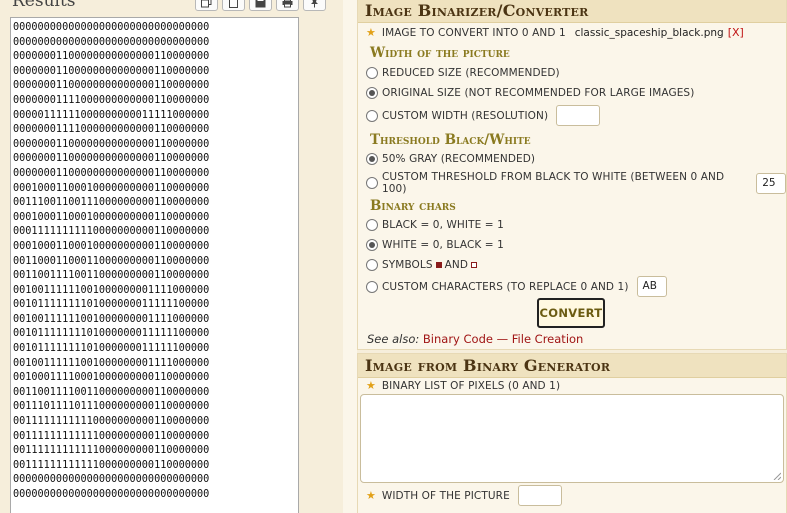 The width and height of the screenshot is (787, 513). What do you see at coordinates (465, 115) in the screenshot?
I see `width-option-label: Custom width (resolution)` at bounding box center [465, 115].